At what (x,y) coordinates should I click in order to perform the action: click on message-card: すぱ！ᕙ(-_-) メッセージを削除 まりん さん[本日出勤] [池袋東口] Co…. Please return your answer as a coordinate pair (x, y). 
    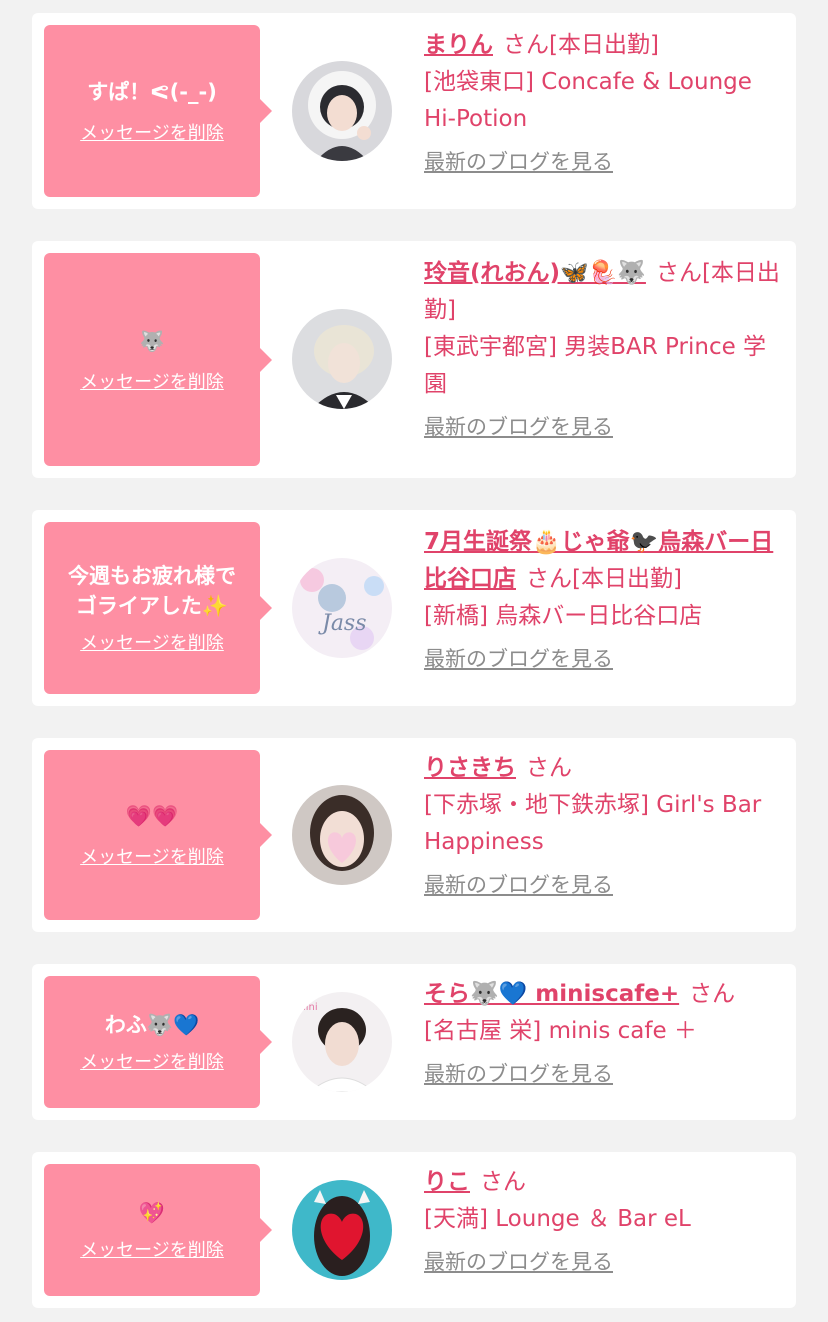
    Looking at the image, I should click on (414, 111).